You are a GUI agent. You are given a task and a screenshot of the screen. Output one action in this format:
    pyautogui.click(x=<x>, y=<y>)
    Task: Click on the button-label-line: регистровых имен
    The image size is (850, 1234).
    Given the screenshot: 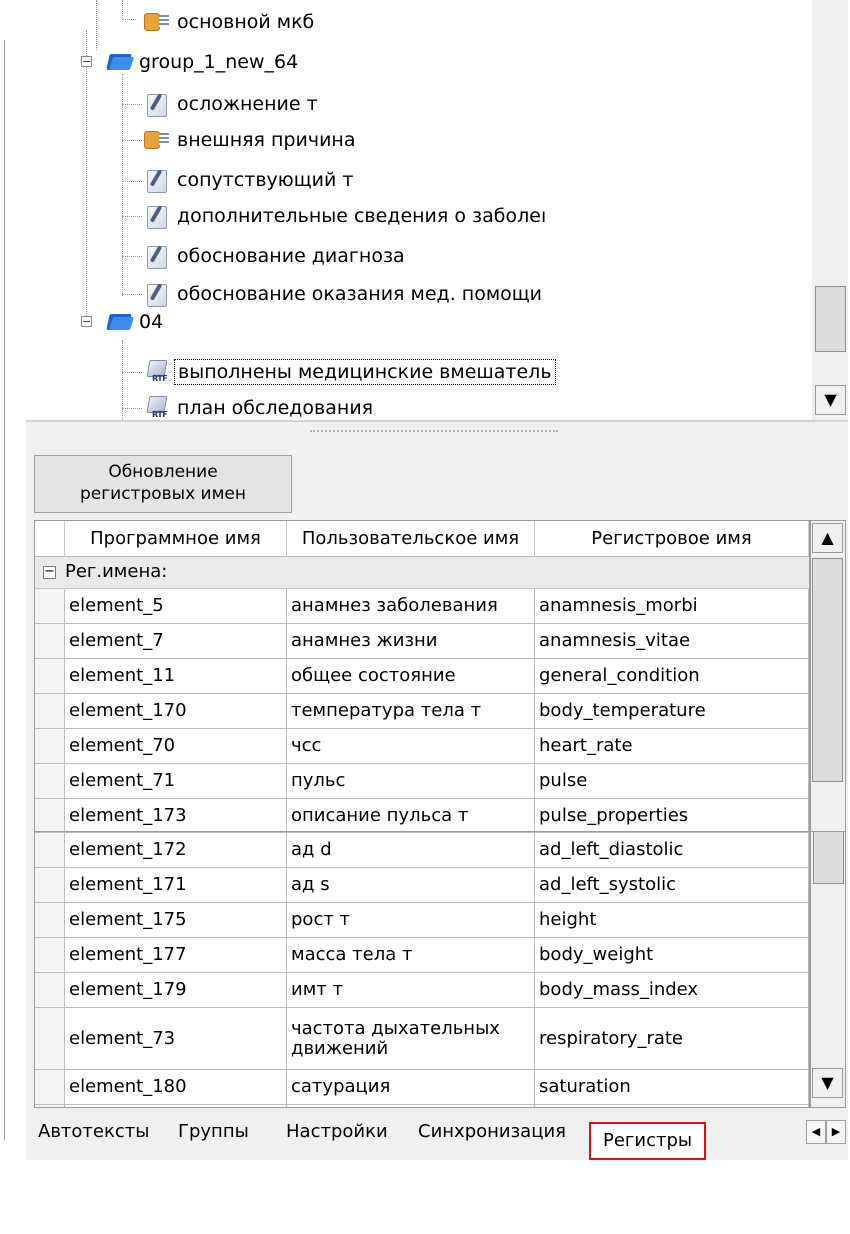 What is the action you would take?
    pyautogui.click(x=163, y=494)
    